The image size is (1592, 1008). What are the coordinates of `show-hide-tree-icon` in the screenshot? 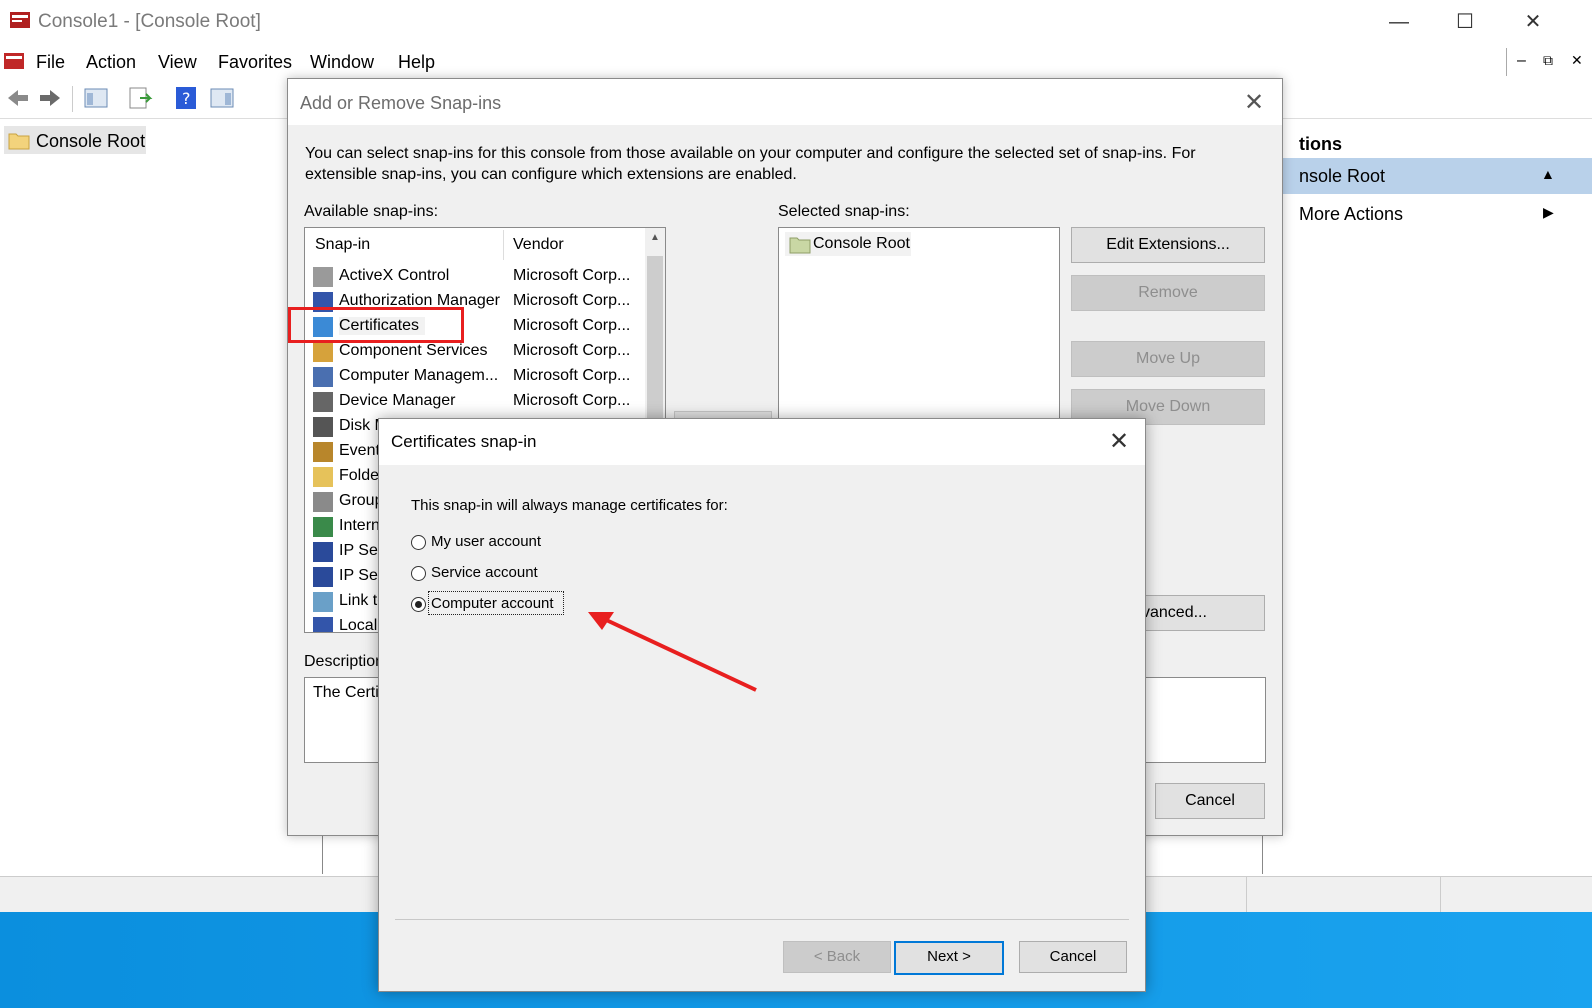 It's located at (96, 98).